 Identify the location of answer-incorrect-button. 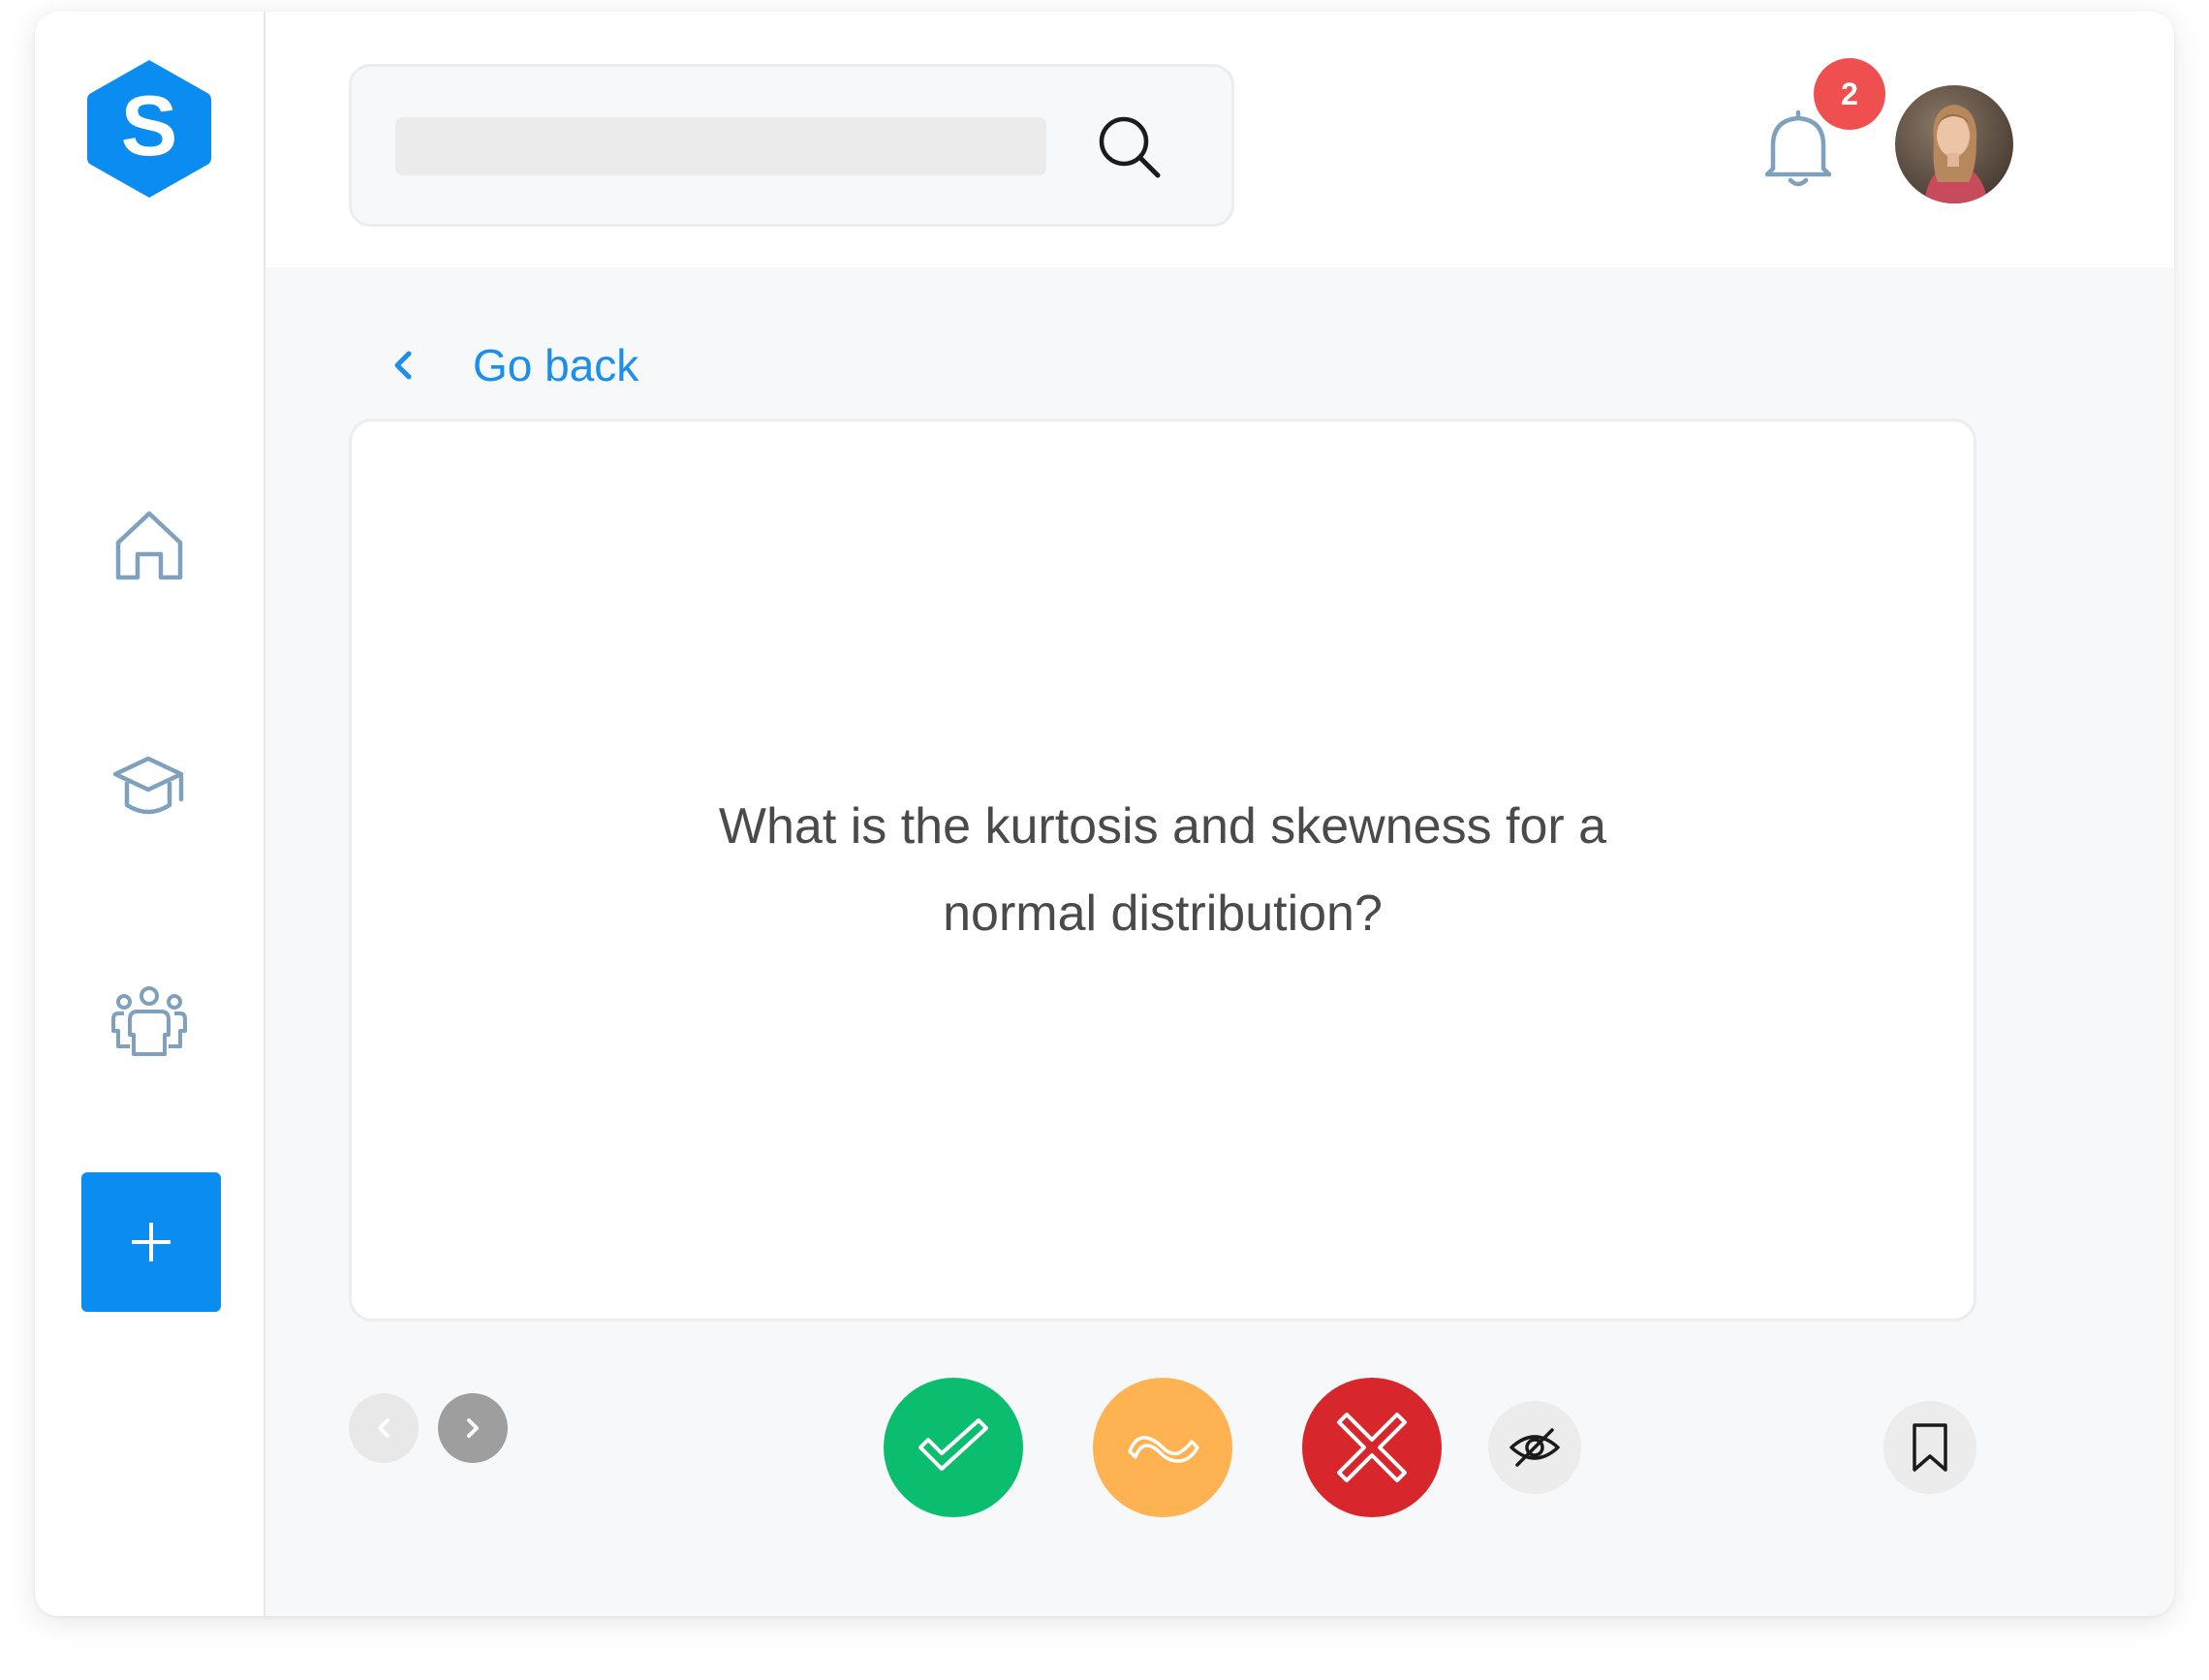
(1372, 1447).